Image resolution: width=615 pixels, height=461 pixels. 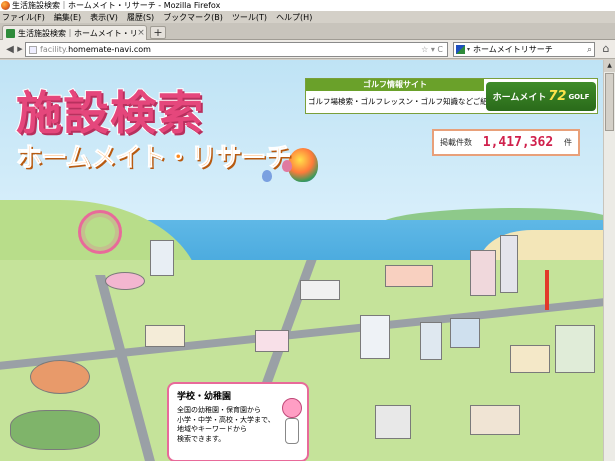 What do you see at coordinates (294, 17) in the screenshot?
I see `menu-help: ヘルプ(H)` at bounding box center [294, 17].